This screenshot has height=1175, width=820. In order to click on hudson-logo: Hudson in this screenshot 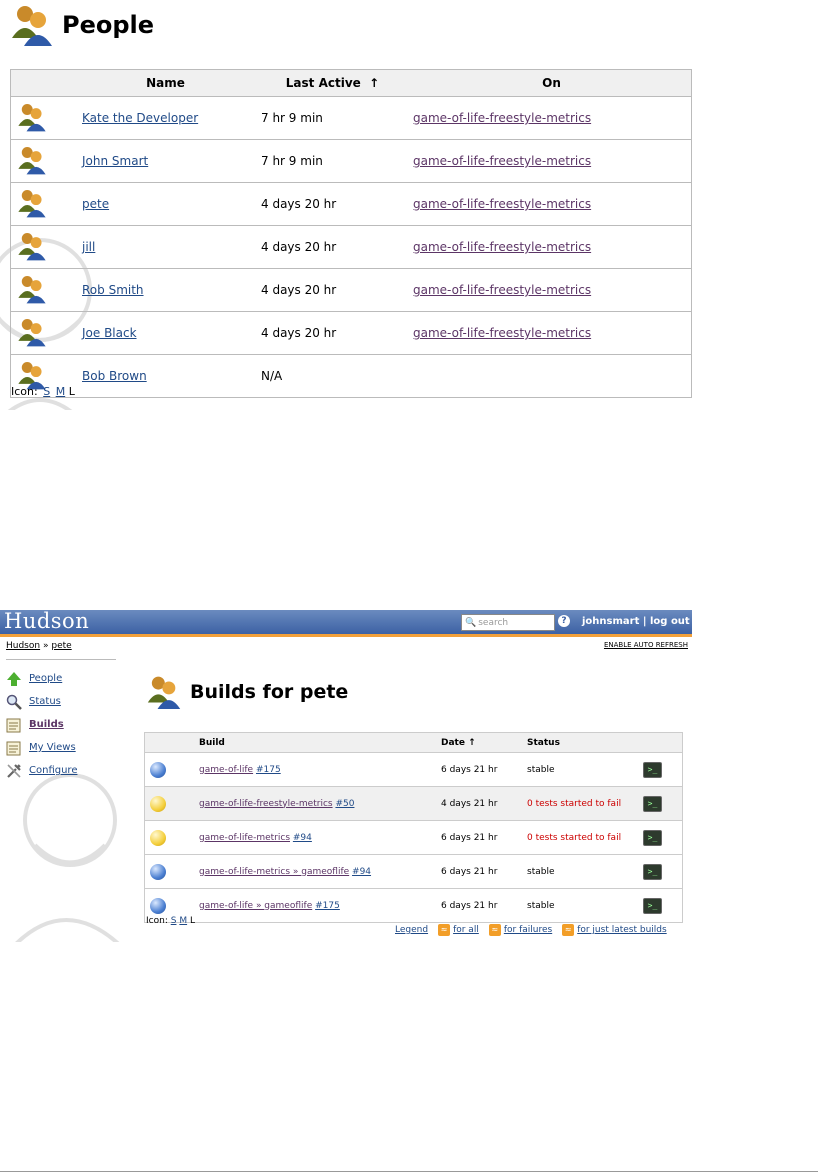, I will do `click(46, 621)`.